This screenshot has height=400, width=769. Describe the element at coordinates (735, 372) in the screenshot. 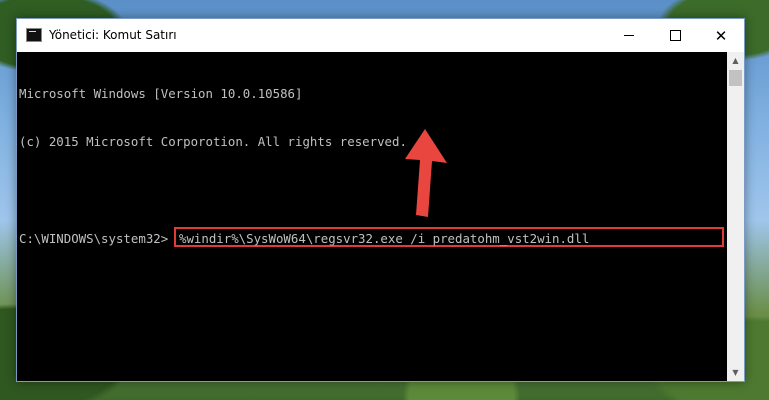

I see `scroll-down-icon: ▼` at that location.